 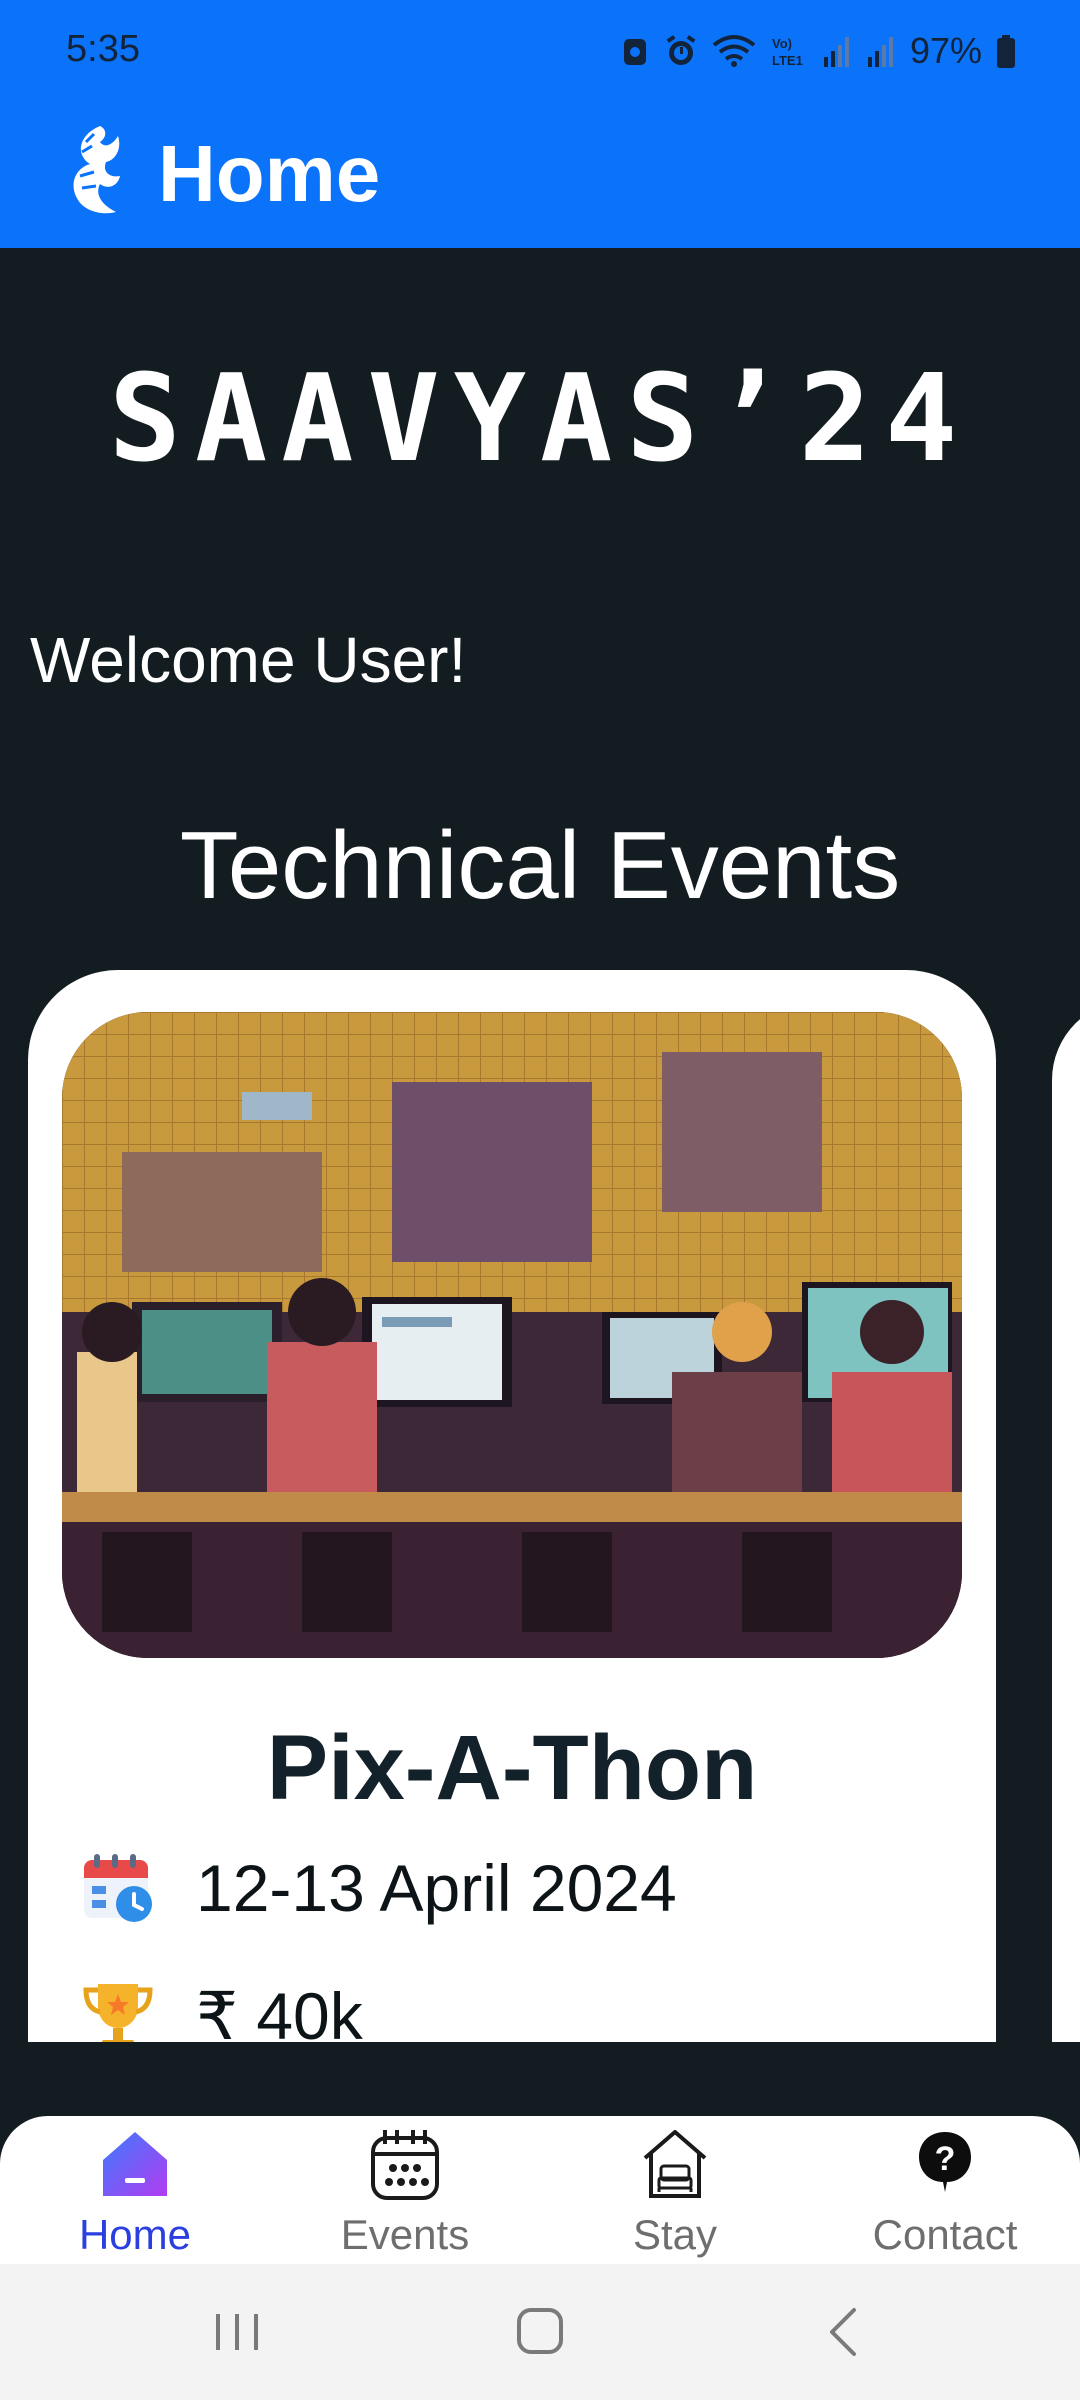 I want to click on signal-2-icon, so click(x=880, y=52).